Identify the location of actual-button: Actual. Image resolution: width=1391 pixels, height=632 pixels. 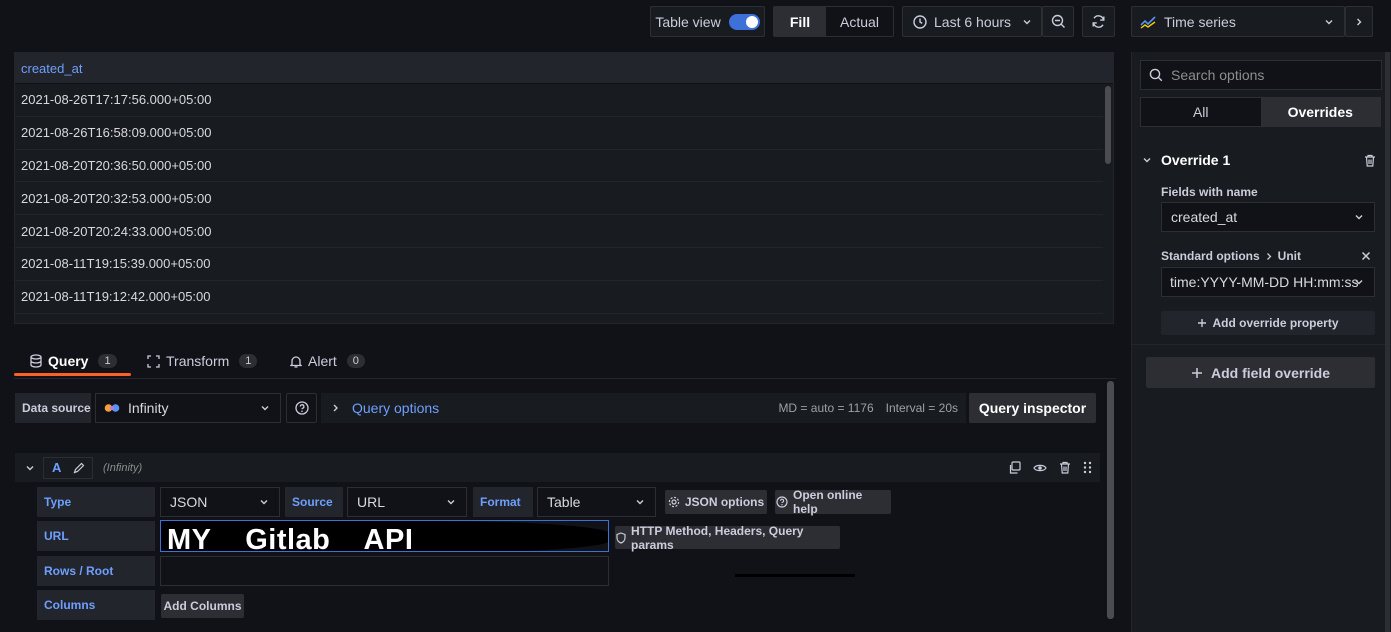
(859, 21).